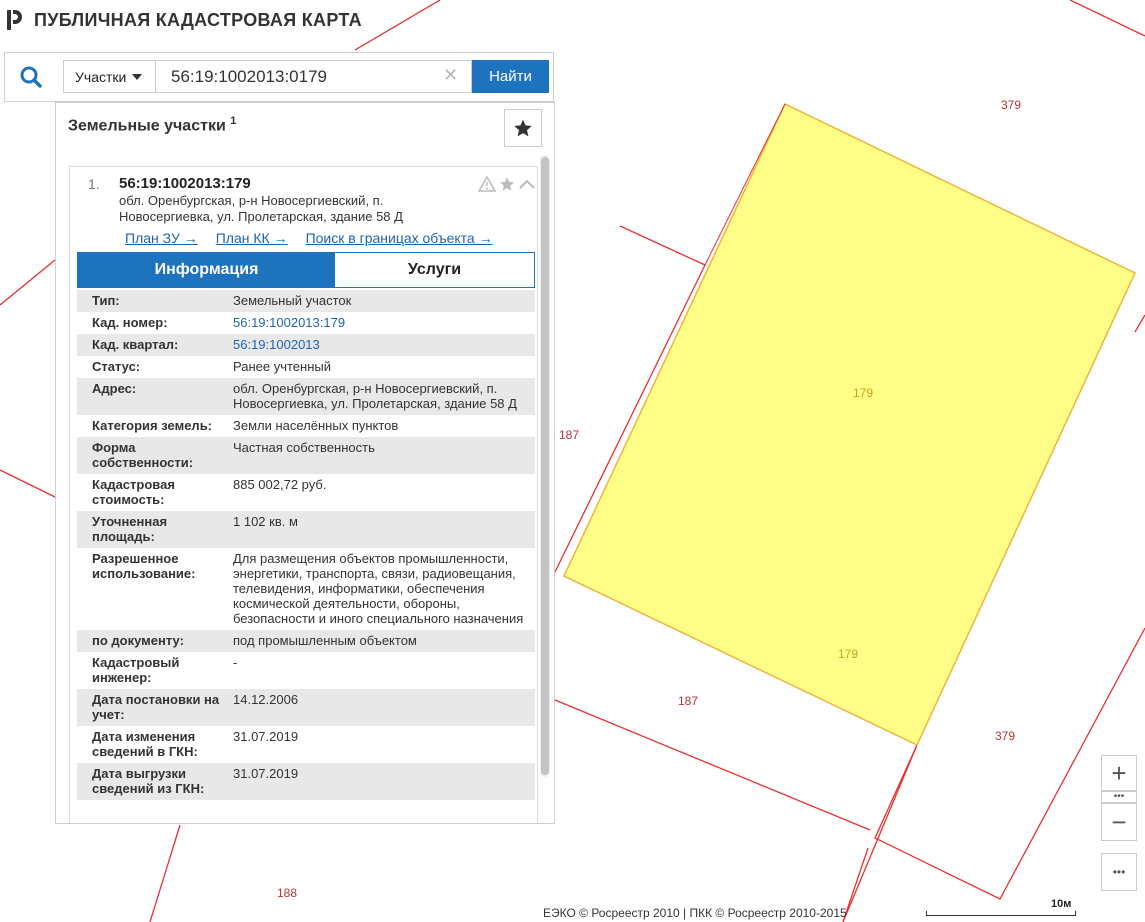  Describe the element at coordinates (144, 566) in the screenshot. I see `property-label: Разрешенное использование:` at that location.